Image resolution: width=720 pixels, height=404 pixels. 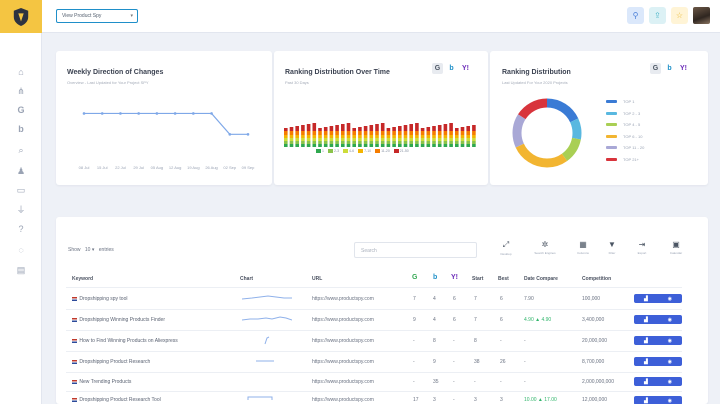 What do you see at coordinates (503, 279) in the screenshot?
I see `column-header-best: Best` at bounding box center [503, 279].